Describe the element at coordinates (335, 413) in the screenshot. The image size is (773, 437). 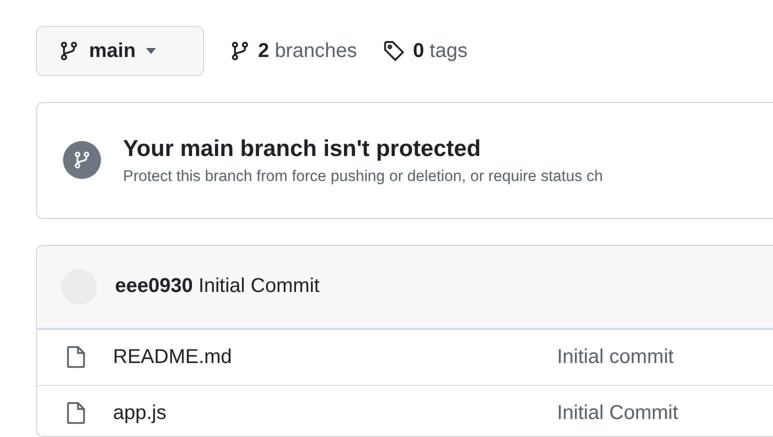
I see `file-name: app.js` at that location.